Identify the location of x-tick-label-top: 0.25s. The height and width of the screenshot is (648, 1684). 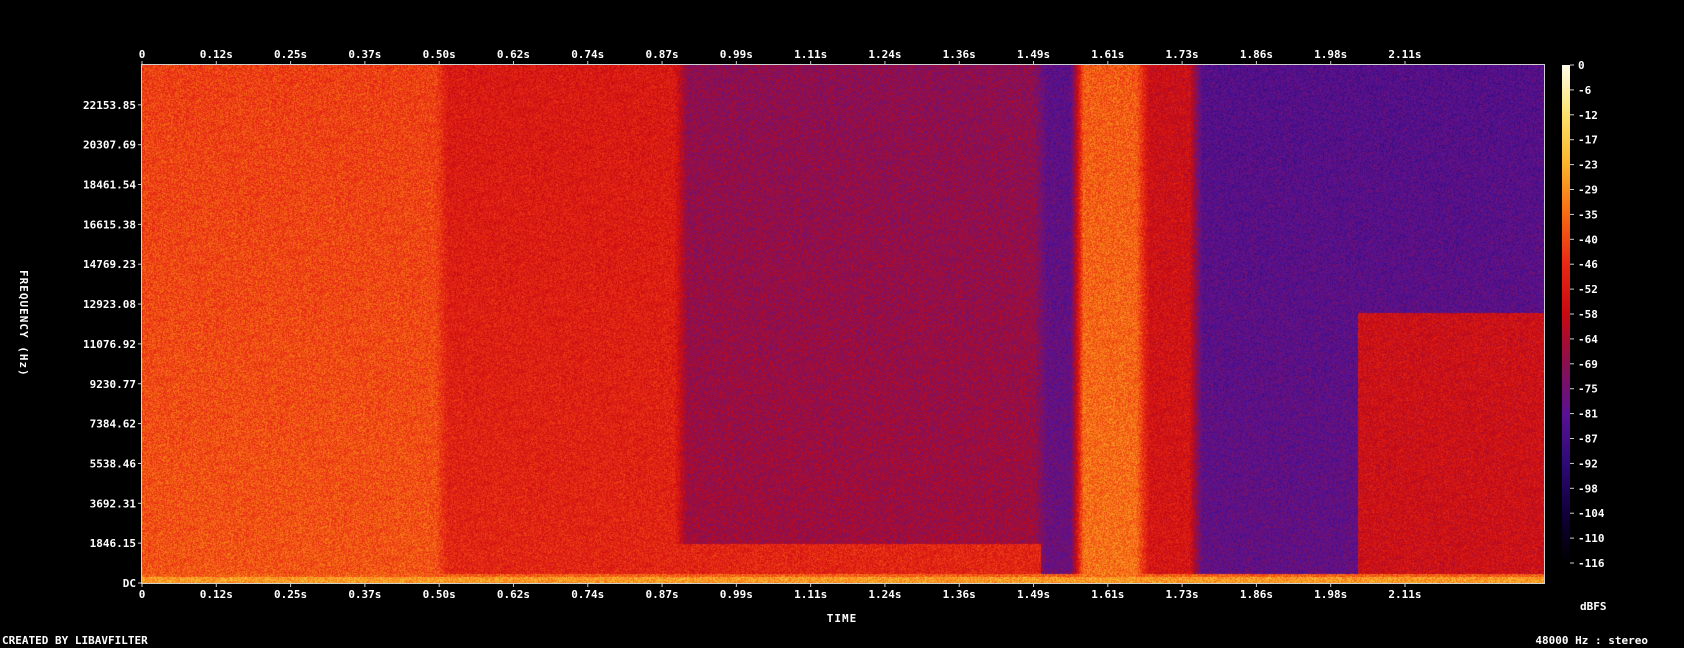
(290, 54).